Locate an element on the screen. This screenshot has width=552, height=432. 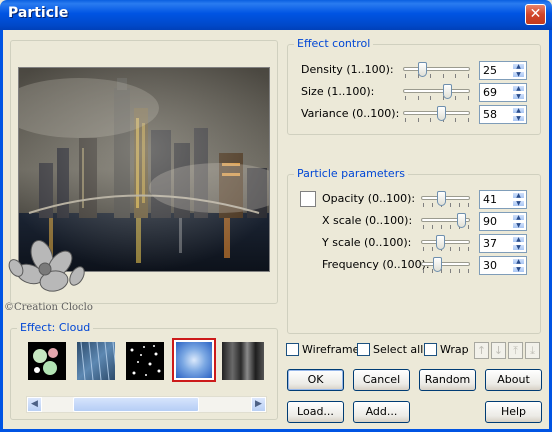
effect-density-spinner: 25 ▲ ▼ is located at coordinates (503, 70).